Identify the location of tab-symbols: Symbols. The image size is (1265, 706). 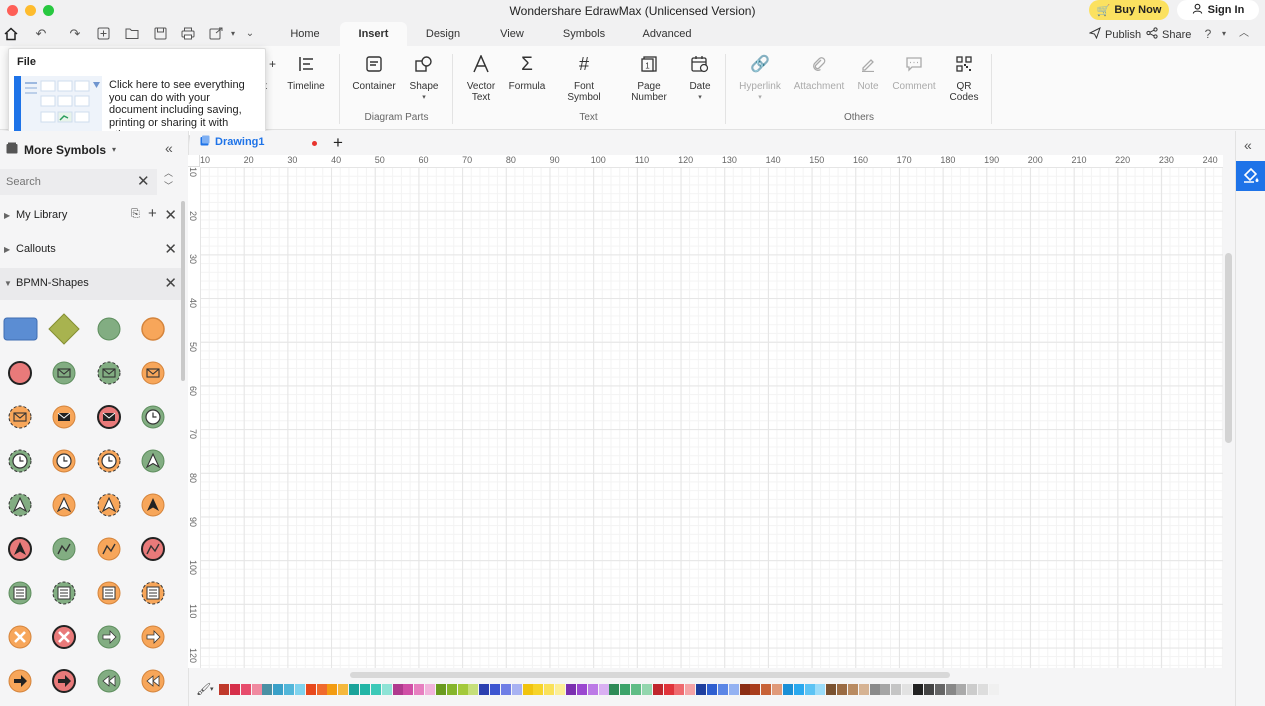
(584, 34).